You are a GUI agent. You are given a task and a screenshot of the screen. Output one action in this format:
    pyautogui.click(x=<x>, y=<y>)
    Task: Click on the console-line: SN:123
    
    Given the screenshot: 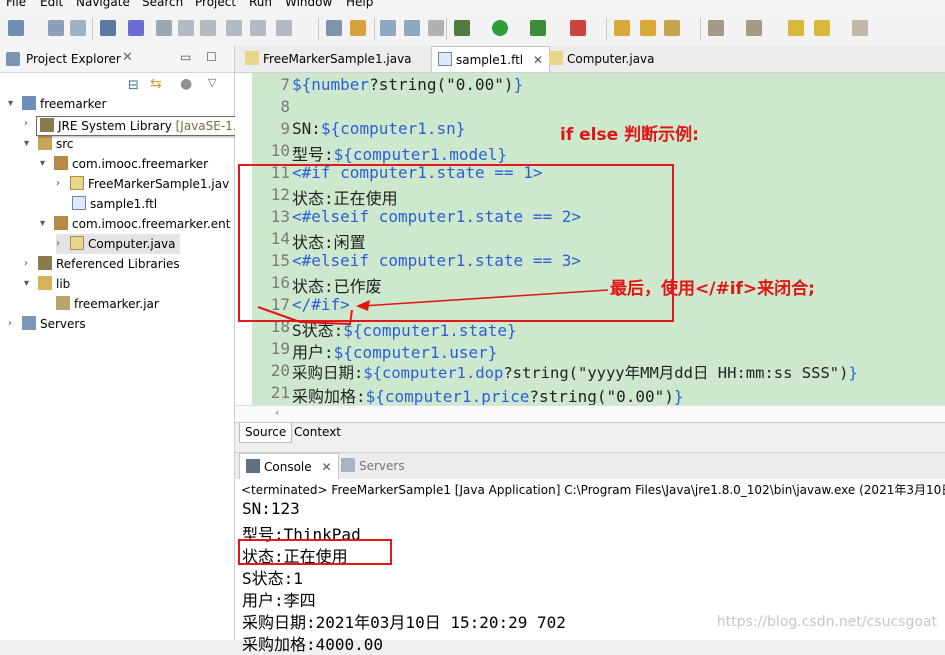 What is the action you would take?
    pyautogui.click(x=271, y=508)
    